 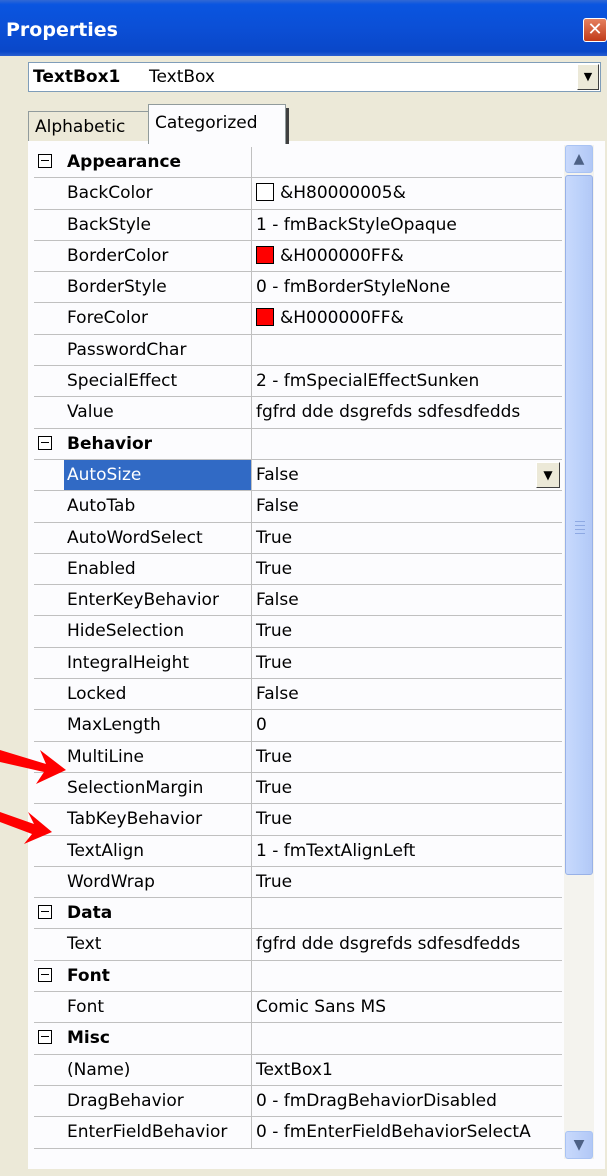 I want to click on property-row: BackStyle 1 - fmBackStyleOpaque, so click(x=298, y=225).